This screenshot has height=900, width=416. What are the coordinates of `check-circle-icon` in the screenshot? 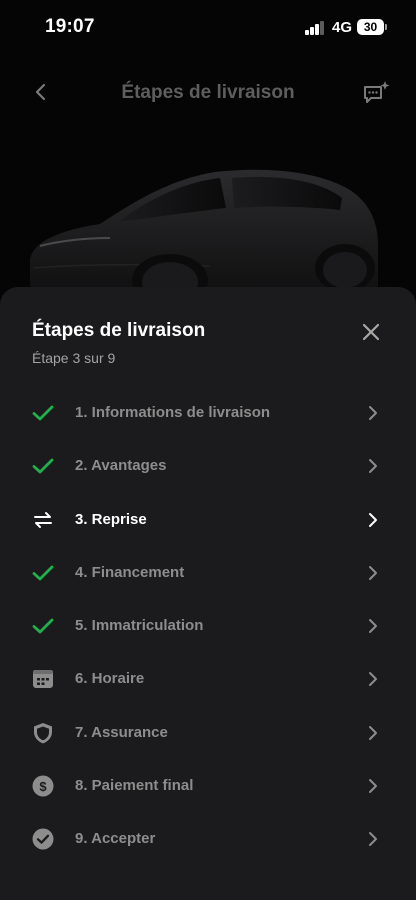 It's located at (43, 839).